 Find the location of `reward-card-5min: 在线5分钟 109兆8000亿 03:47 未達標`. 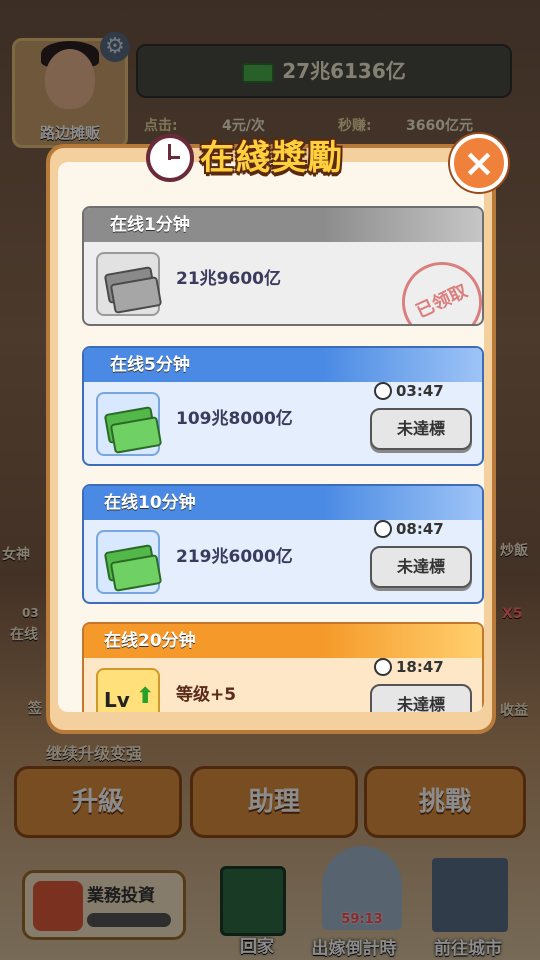

reward-card-5min: 在线5分钟 109兆8000亿 03:47 未達標 is located at coordinates (283, 406).